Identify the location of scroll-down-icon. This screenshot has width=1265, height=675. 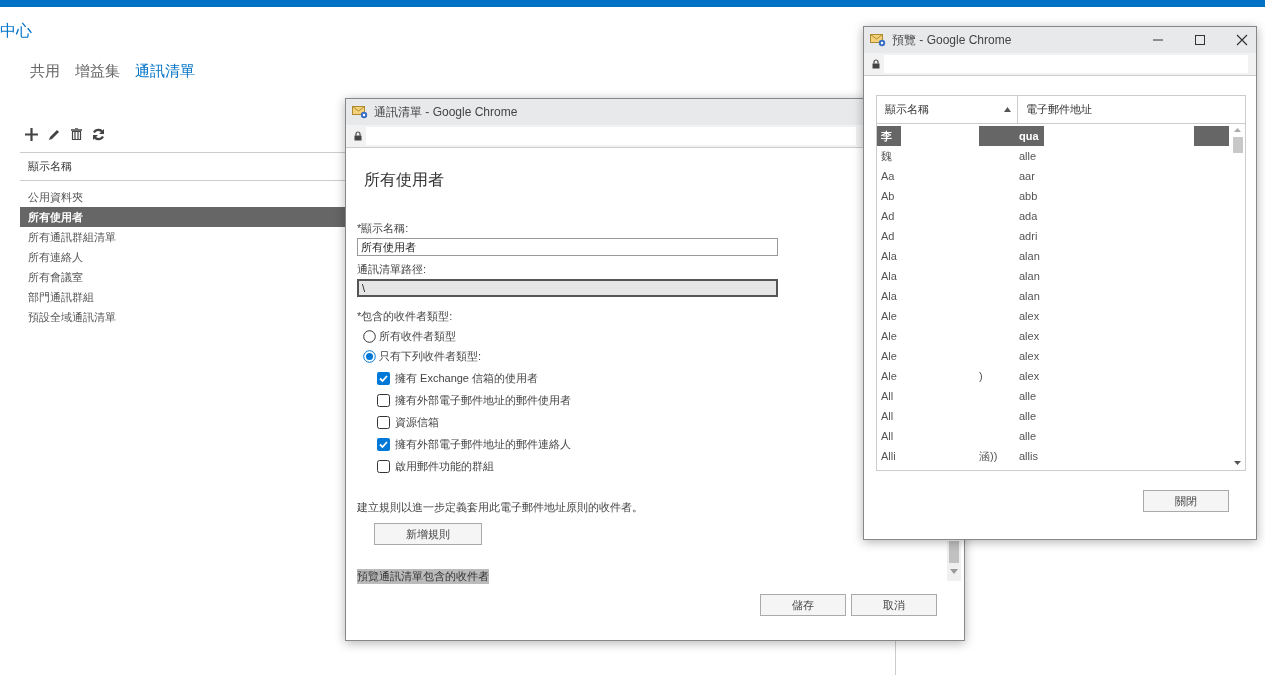
(1237, 463).